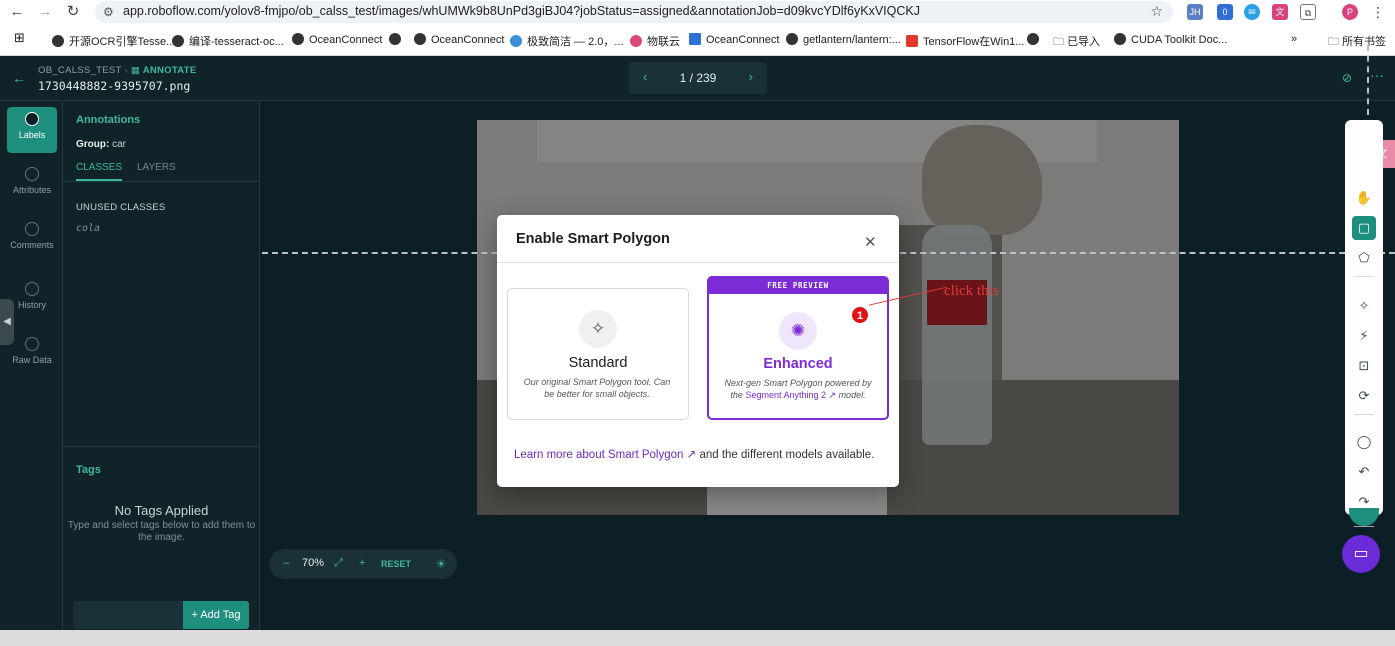 This screenshot has width=1395, height=646. I want to click on free-preview-banner: FREE PREVIEW, so click(798, 286).